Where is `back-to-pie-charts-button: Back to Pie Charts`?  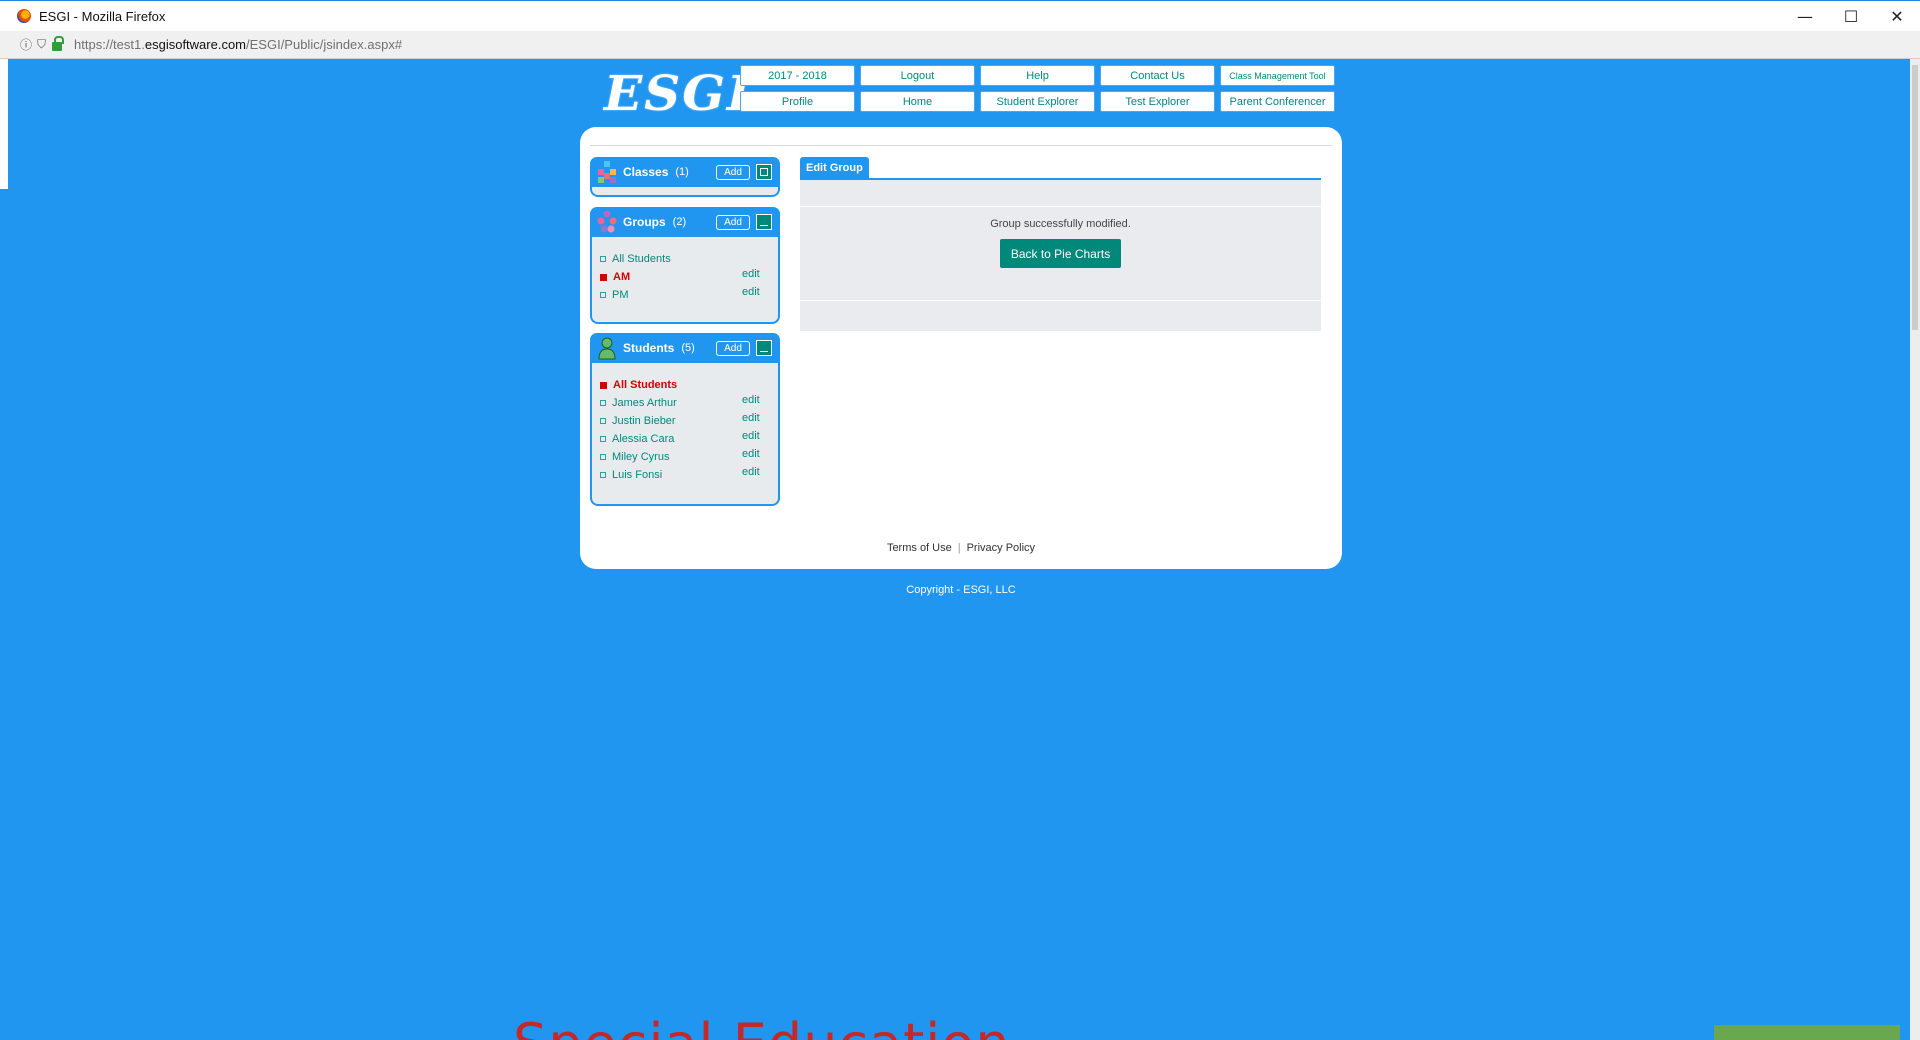
back-to-pie-charts-button: Back to Pie Charts is located at coordinates (1060, 253).